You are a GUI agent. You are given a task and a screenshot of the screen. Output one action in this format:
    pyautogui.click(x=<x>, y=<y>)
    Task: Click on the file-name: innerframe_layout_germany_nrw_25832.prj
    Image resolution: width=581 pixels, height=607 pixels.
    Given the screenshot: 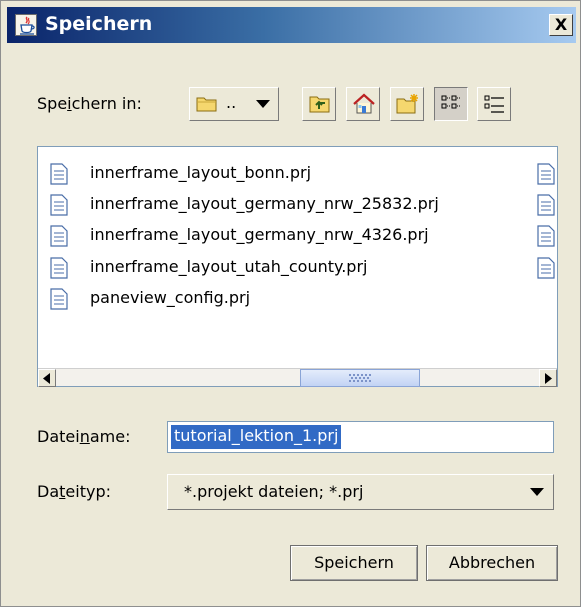 What is the action you would take?
    pyautogui.click(x=264, y=203)
    